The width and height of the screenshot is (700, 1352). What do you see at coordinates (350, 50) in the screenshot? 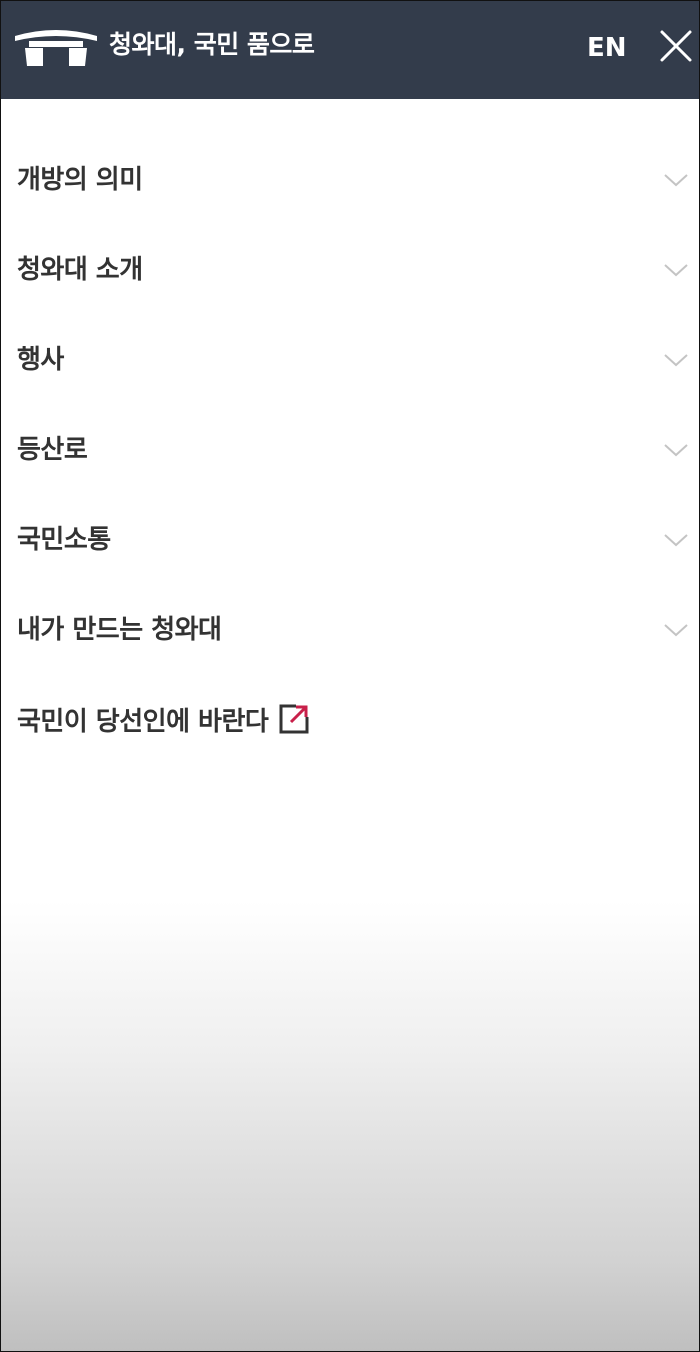
I see `header-bar: 청와대, 국민 품으로 EN` at bounding box center [350, 50].